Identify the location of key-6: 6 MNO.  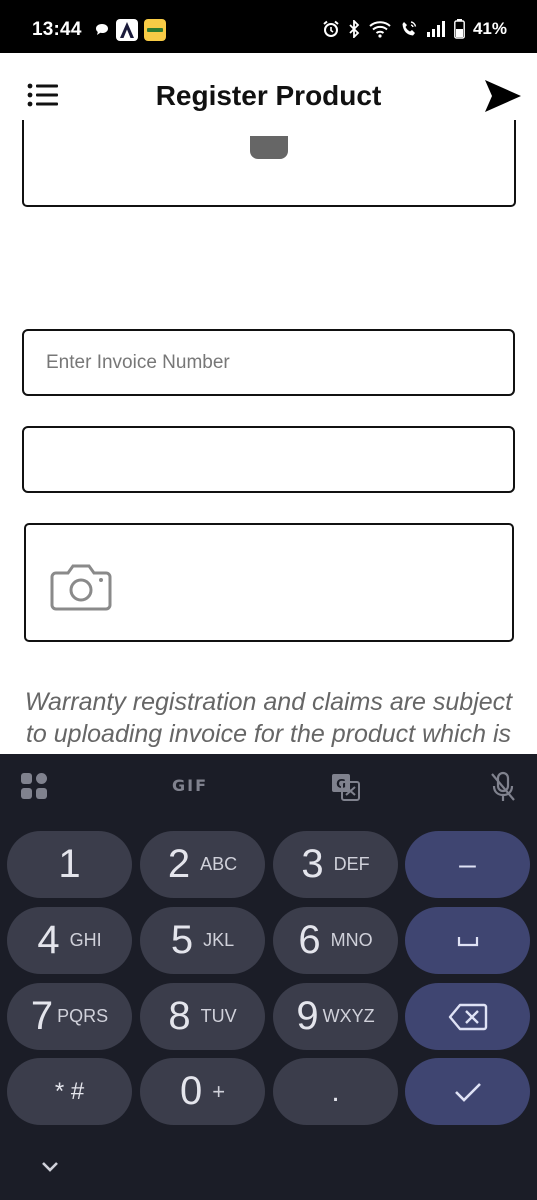
(335, 940).